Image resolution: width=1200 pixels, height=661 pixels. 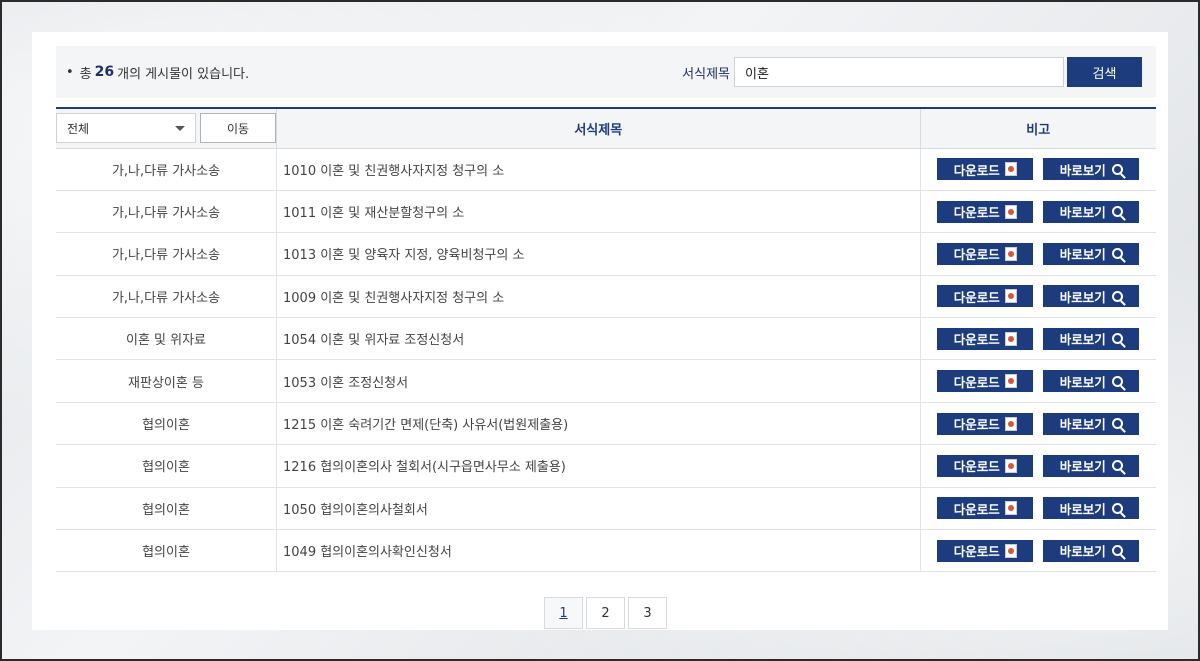 I want to click on search-input, so click(x=899, y=72).